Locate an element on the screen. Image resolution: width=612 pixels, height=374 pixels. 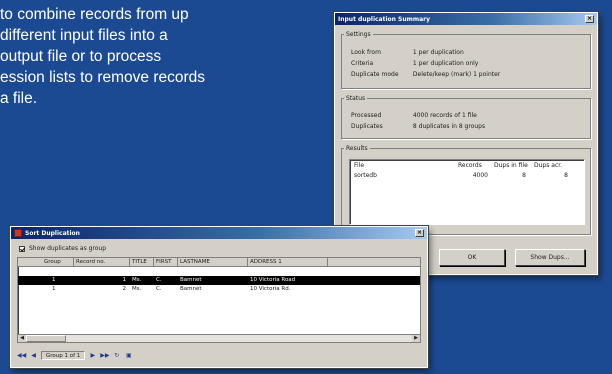
cell-address: 10 Victoria Road is located at coordinates (273, 280).